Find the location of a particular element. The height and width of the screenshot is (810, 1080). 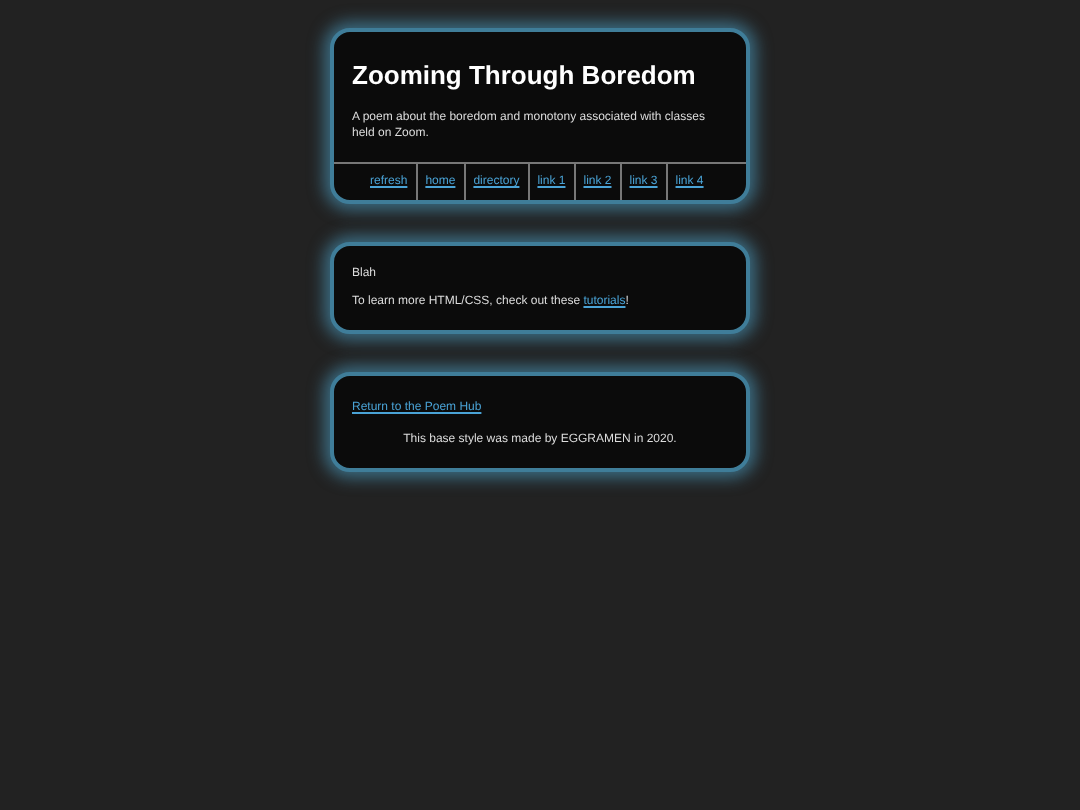

page-title: Zooming Through Boredom is located at coordinates (525, 76).